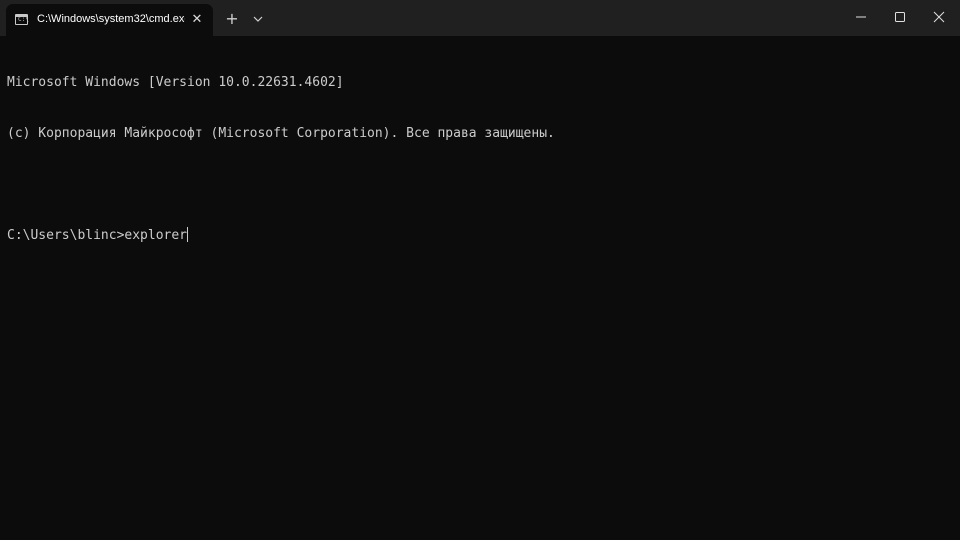 This screenshot has width=960, height=540. What do you see at coordinates (861, 17) in the screenshot?
I see `minimize-icon` at bounding box center [861, 17].